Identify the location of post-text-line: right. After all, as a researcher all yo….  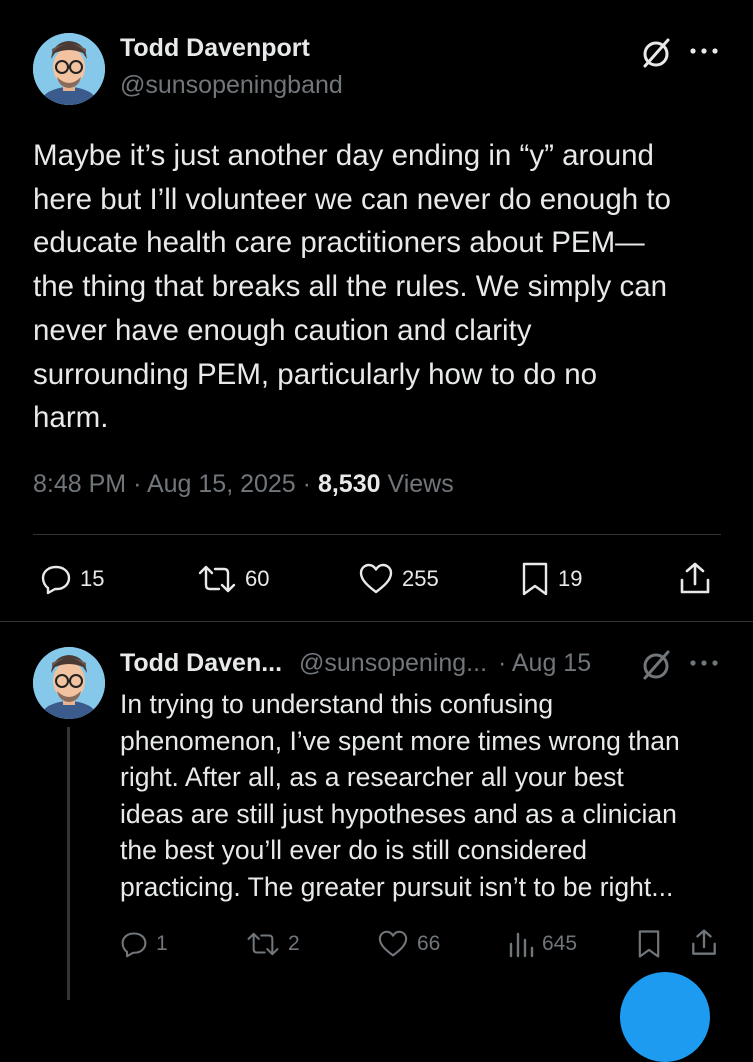
(372, 777).